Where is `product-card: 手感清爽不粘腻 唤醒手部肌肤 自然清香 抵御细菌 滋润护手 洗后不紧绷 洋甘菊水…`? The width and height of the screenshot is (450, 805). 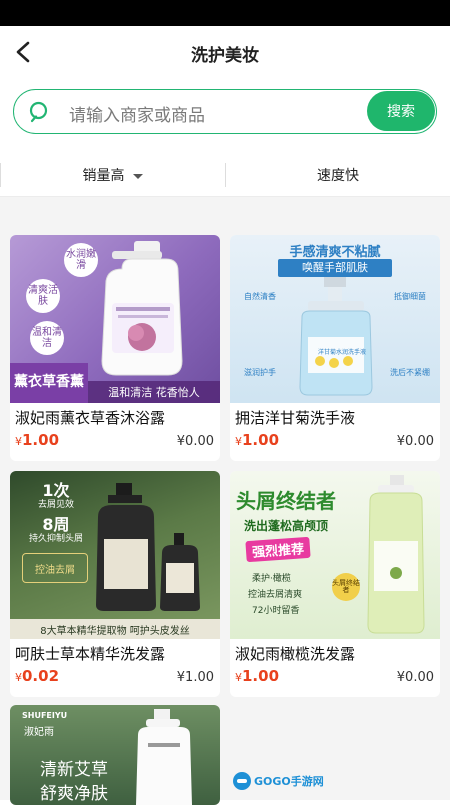 product-card: 手感清爽不粘腻 唤醒手部肌肤 自然清香 抵御细菌 滋润护手 洗后不紧绷 洋甘菊水… is located at coordinates (335, 348).